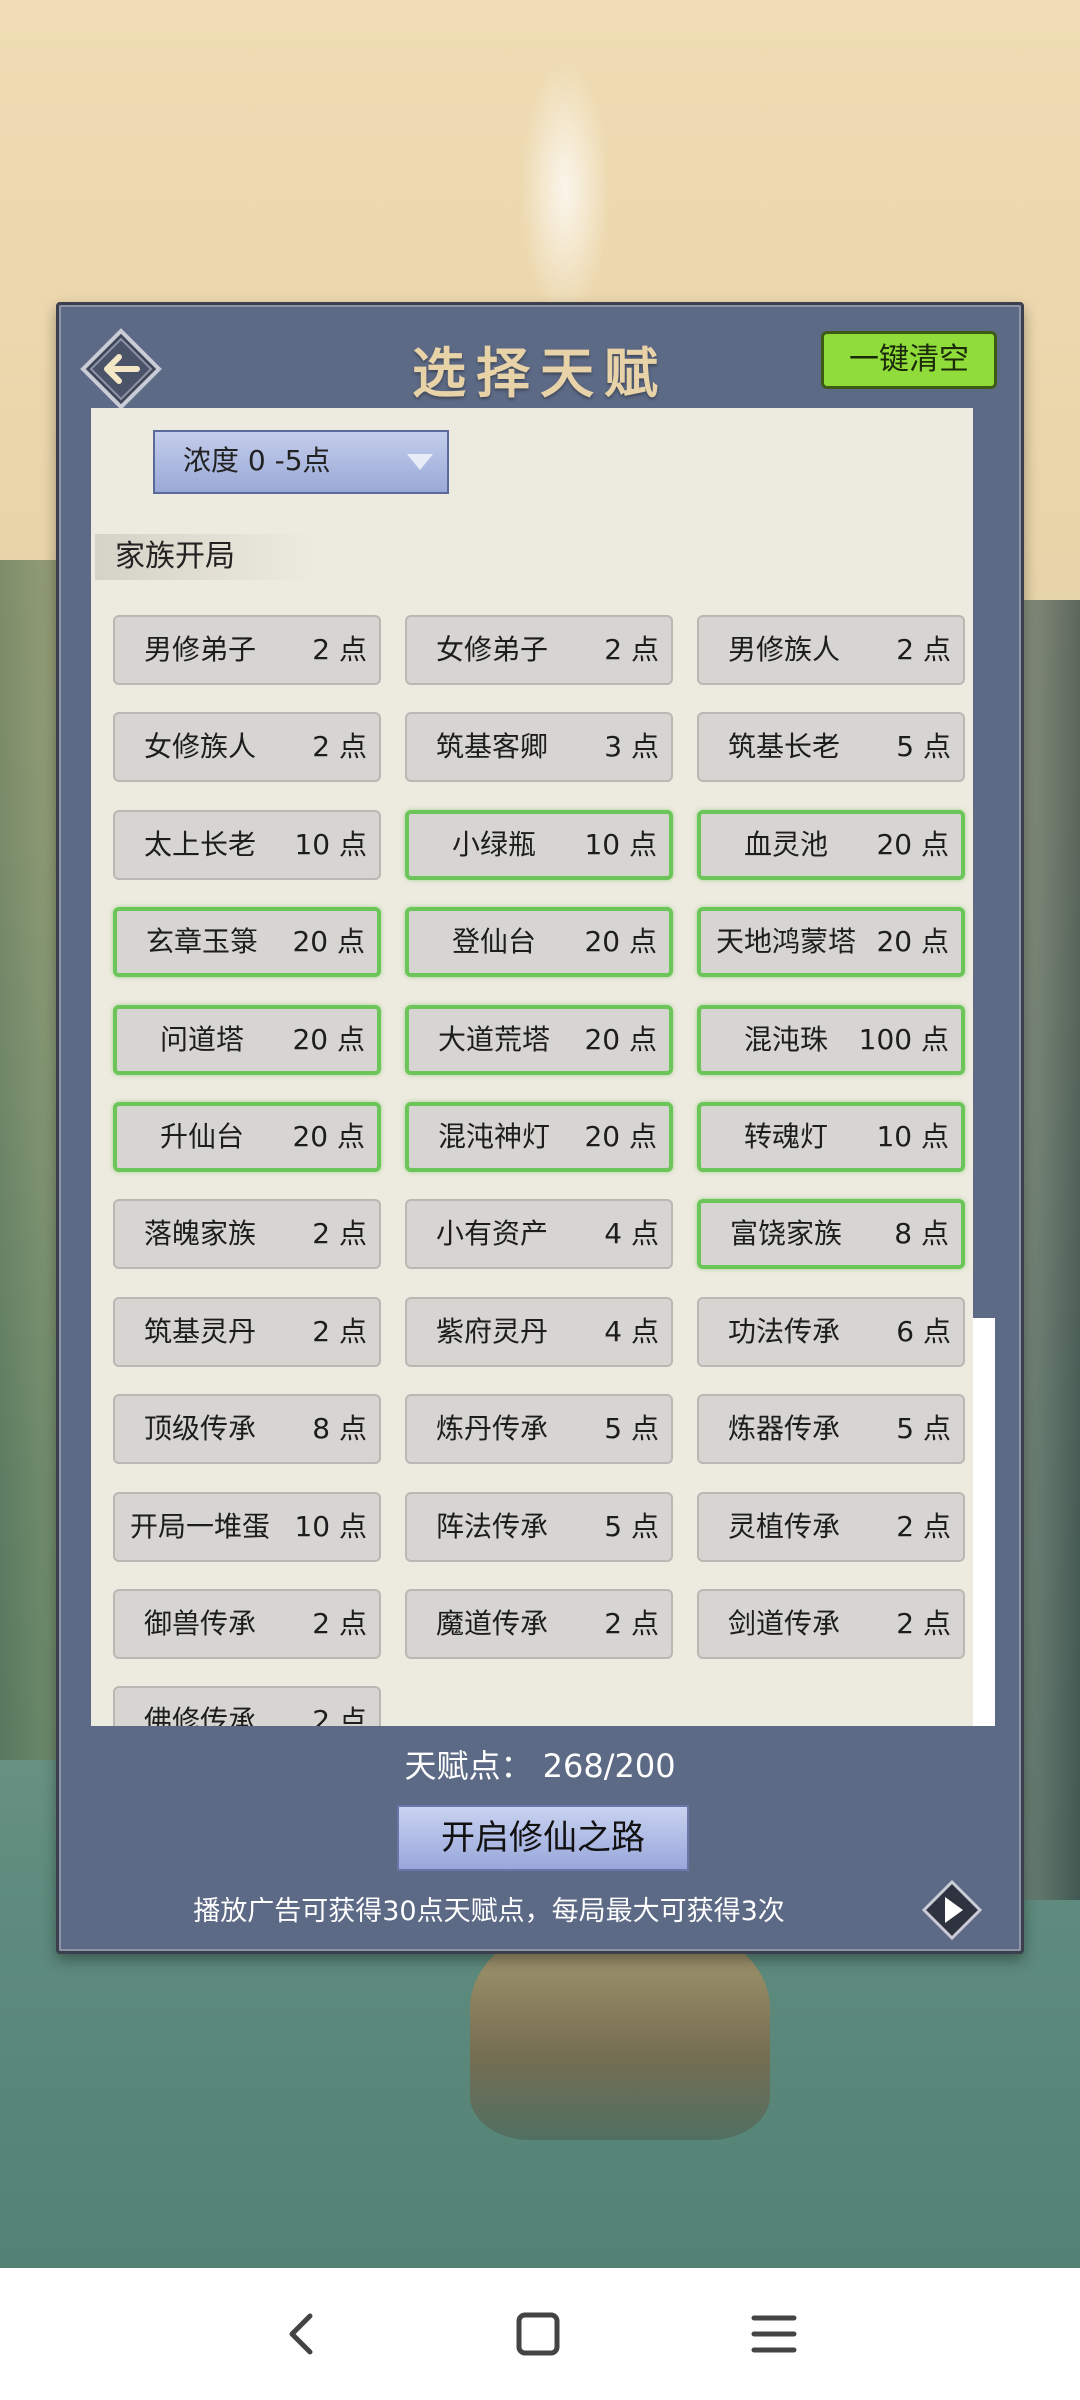  Describe the element at coordinates (491, 1623) in the screenshot. I see `talent-name: 魔道传承` at that location.